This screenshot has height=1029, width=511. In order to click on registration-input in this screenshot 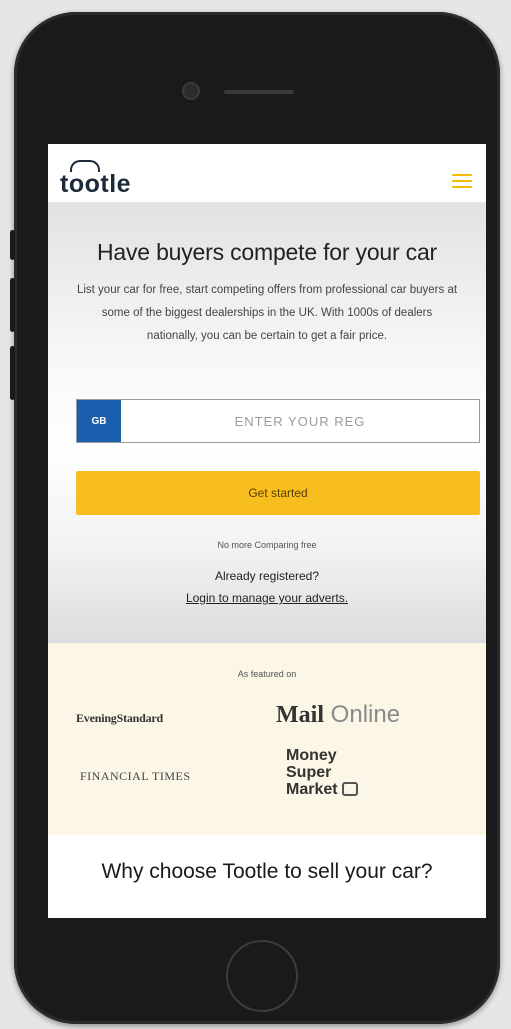, I will do `click(300, 421)`.